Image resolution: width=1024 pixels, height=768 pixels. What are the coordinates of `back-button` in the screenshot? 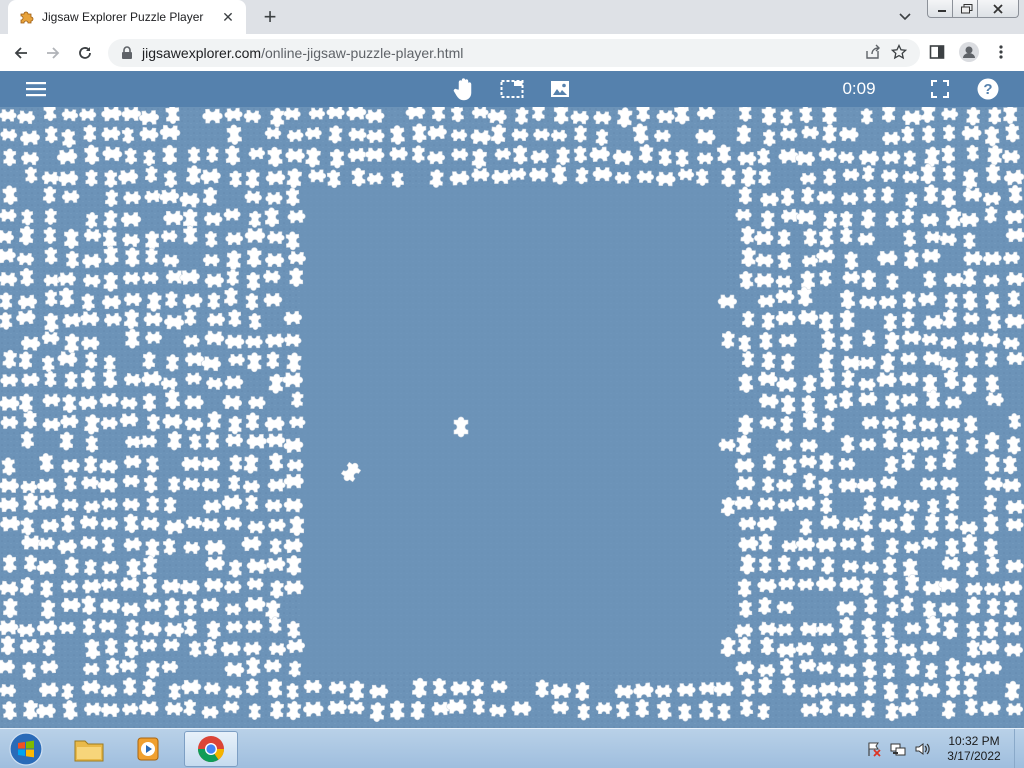 It's located at (21, 53).